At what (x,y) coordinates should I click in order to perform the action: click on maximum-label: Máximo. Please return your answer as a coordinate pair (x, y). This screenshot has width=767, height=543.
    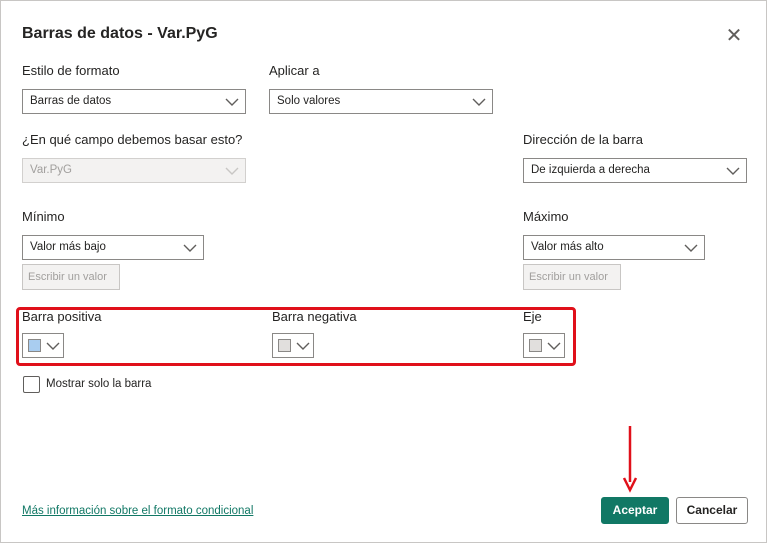
    Looking at the image, I should click on (546, 216).